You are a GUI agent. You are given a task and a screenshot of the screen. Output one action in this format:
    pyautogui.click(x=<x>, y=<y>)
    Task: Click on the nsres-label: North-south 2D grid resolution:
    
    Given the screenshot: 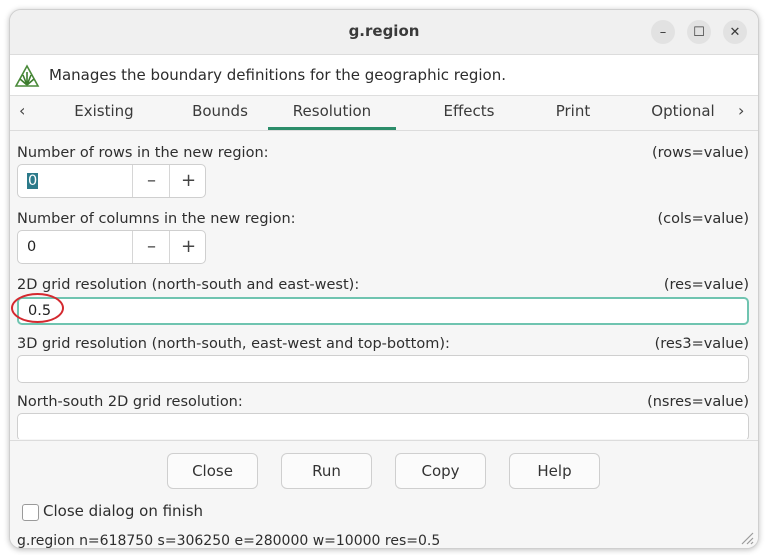 What is the action you would take?
    pyautogui.click(x=130, y=402)
    